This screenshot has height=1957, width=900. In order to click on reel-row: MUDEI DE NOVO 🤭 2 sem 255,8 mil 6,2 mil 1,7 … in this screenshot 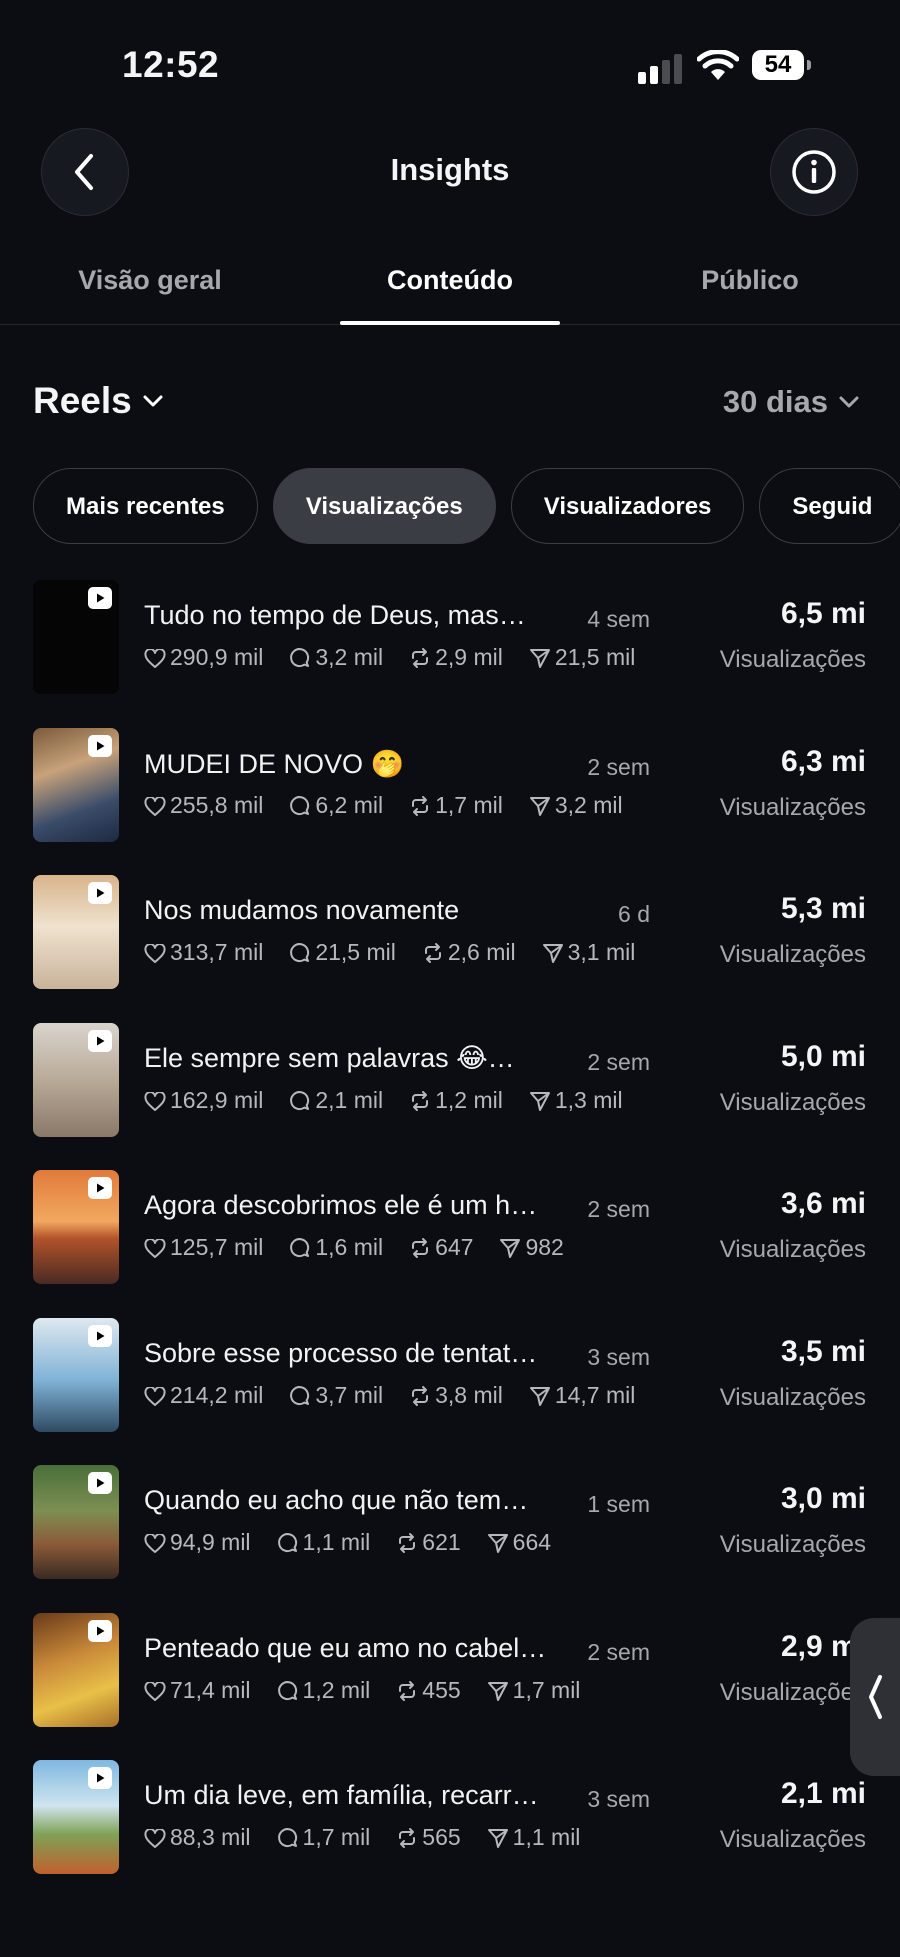, I will do `click(450, 801)`.